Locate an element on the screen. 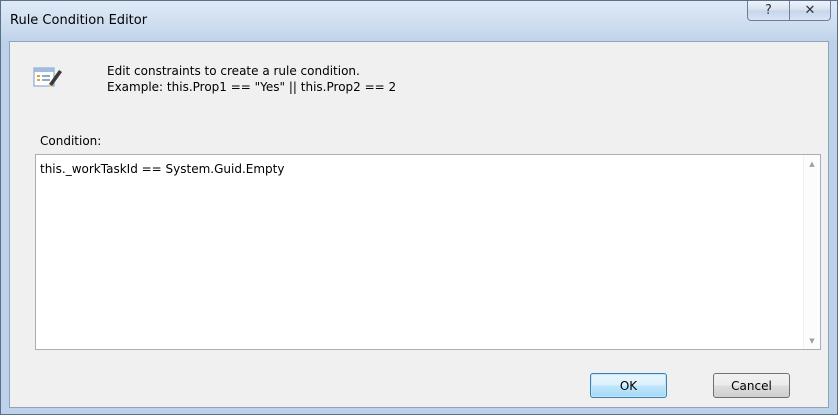 Image resolution: width=840 pixels, height=417 pixels. window-title: Rule Condition Editor is located at coordinates (79, 20).